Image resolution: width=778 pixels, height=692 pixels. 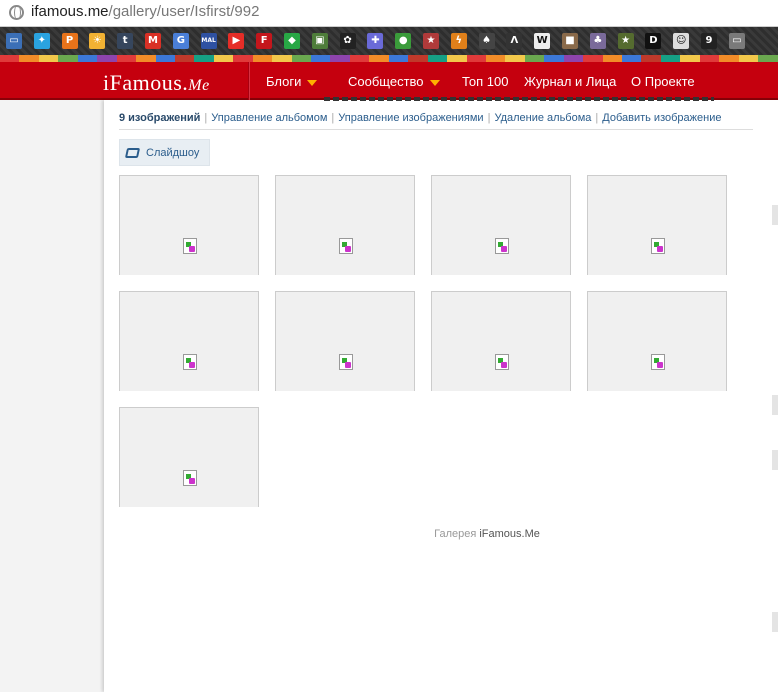 What do you see at coordinates (542, 118) in the screenshot?
I see `tab-delete-album: Удаление альбома` at bounding box center [542, 118].